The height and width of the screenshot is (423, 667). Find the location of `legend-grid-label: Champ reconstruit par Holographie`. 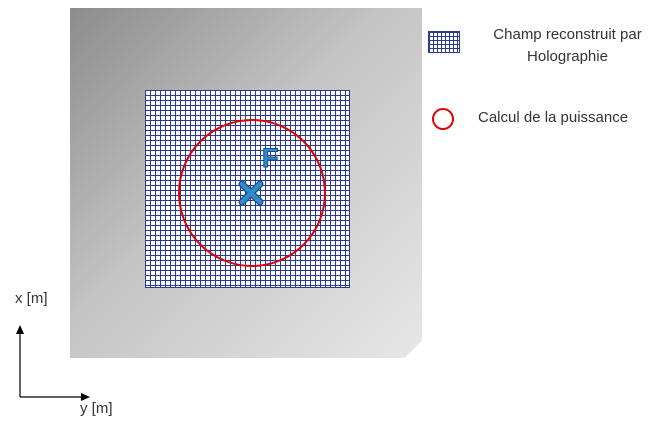

legend-grid-label: Champ reconstruit par Holographie is located at coordinates (567, 46).